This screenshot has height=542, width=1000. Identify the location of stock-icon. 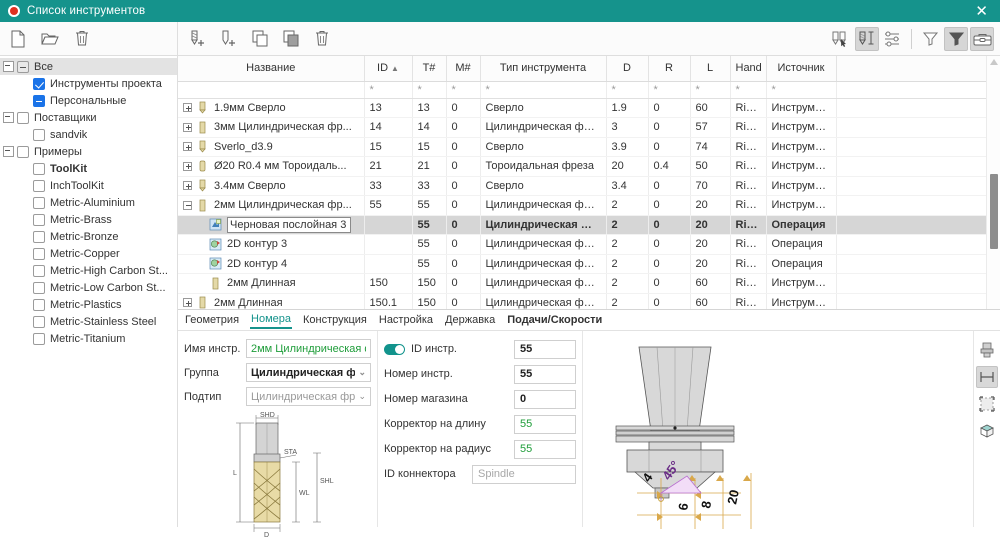
(987, 404).